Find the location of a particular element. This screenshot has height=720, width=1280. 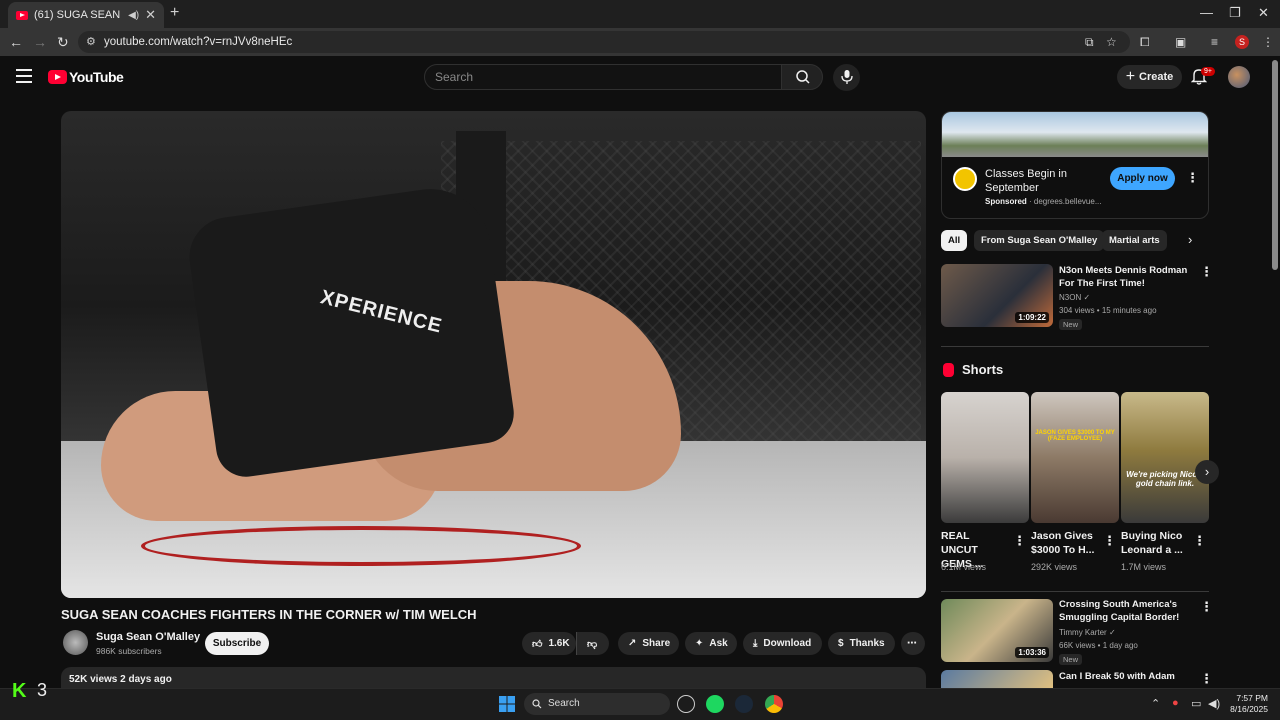

more-horizontal-icon: ⋯ is located at coordinates (912, 643).